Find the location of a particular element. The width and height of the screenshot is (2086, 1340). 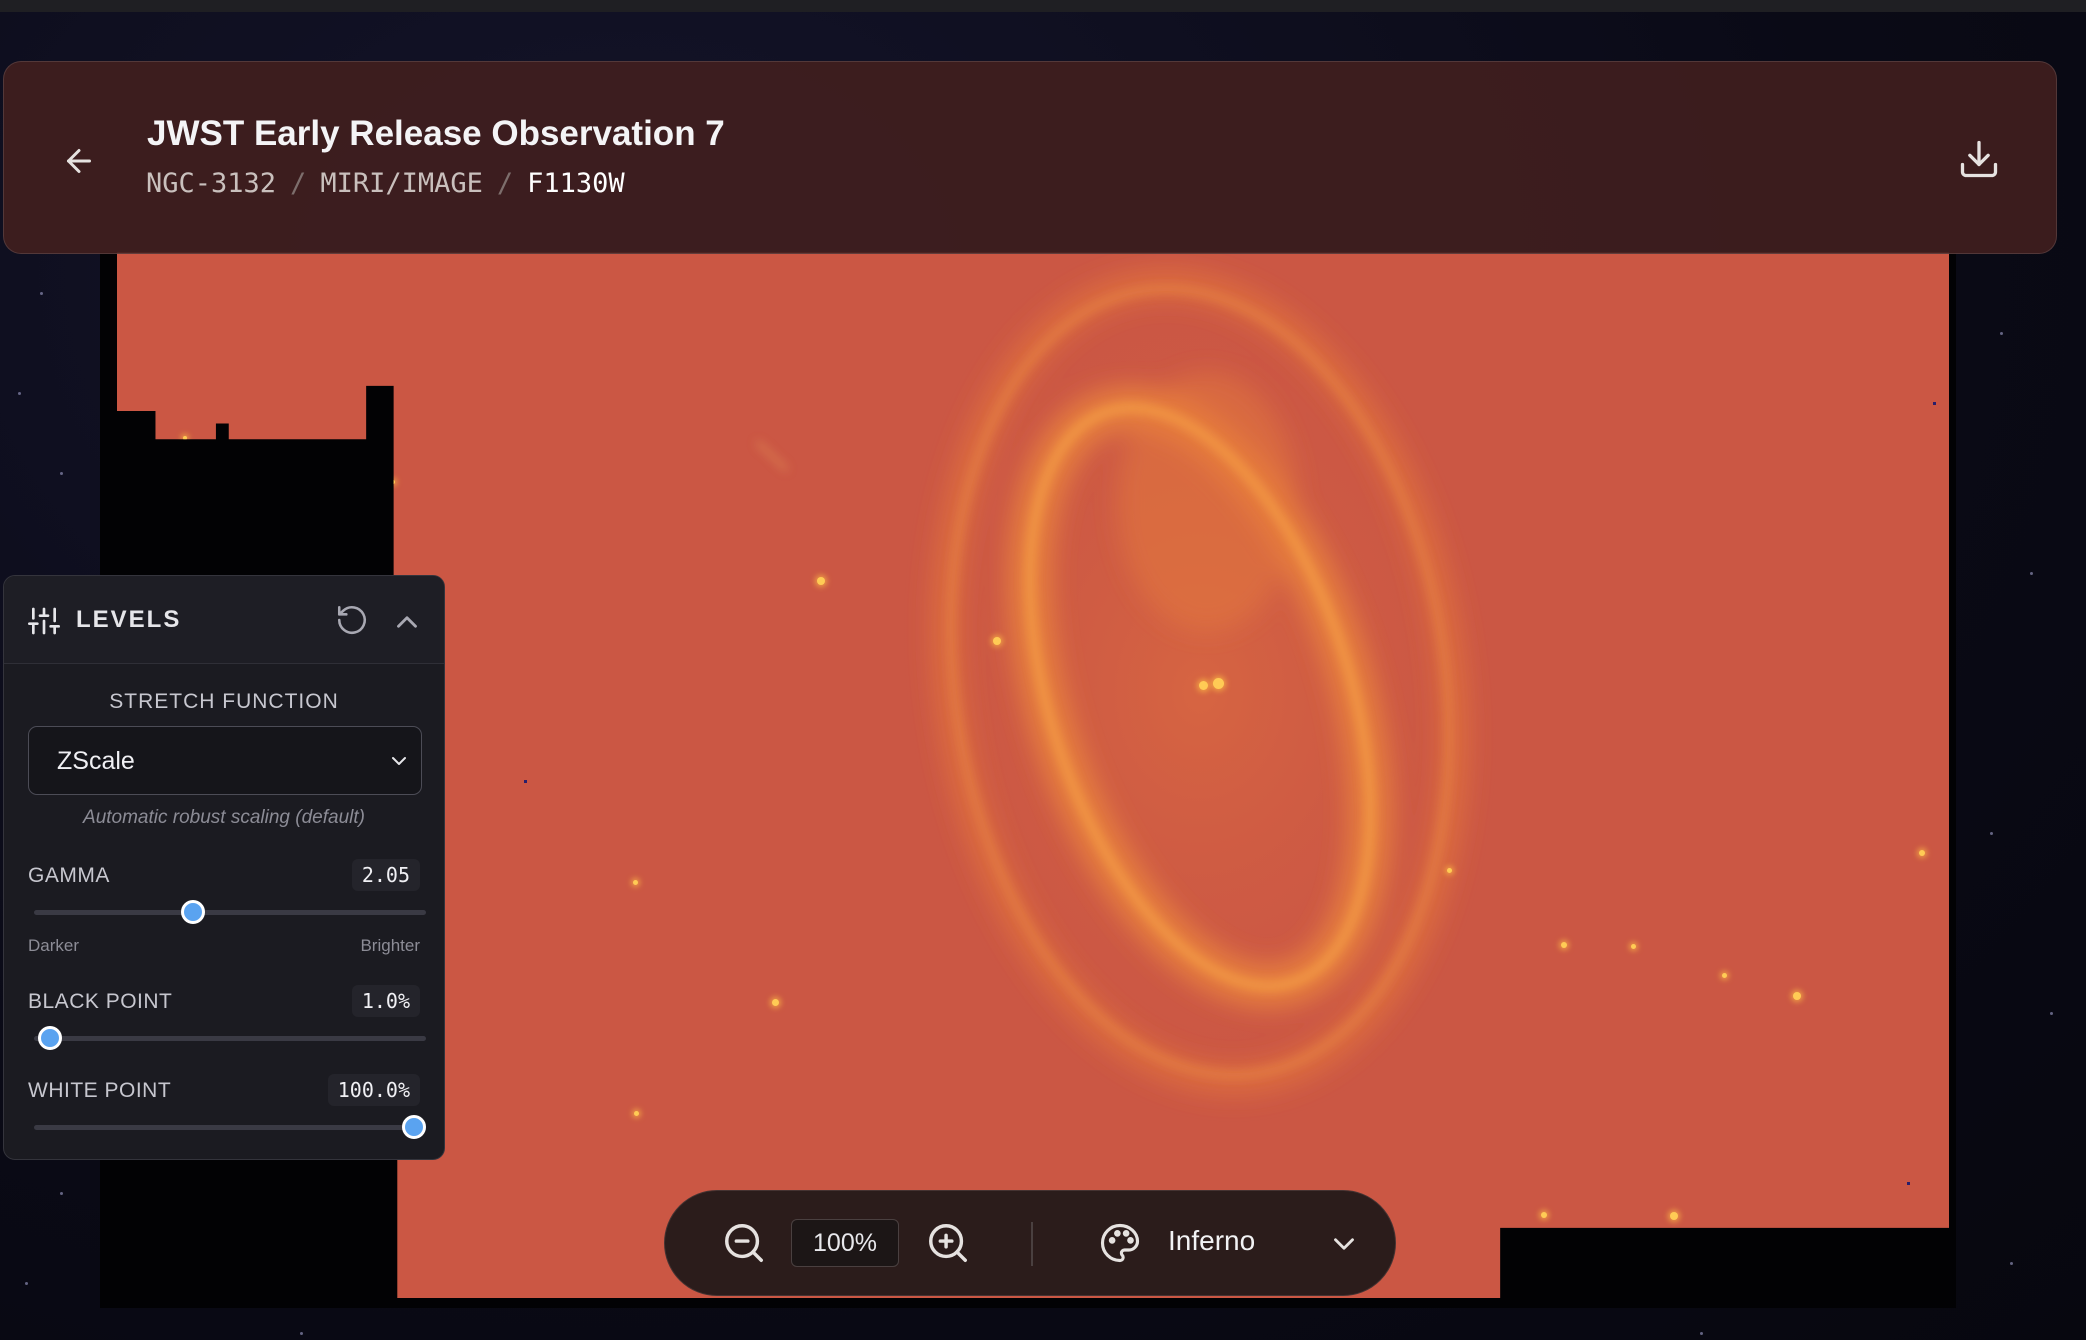

breadcrumb: NGC-3132 / MIRI/IMAGE / F1130W is located at coordinates (385, 183).